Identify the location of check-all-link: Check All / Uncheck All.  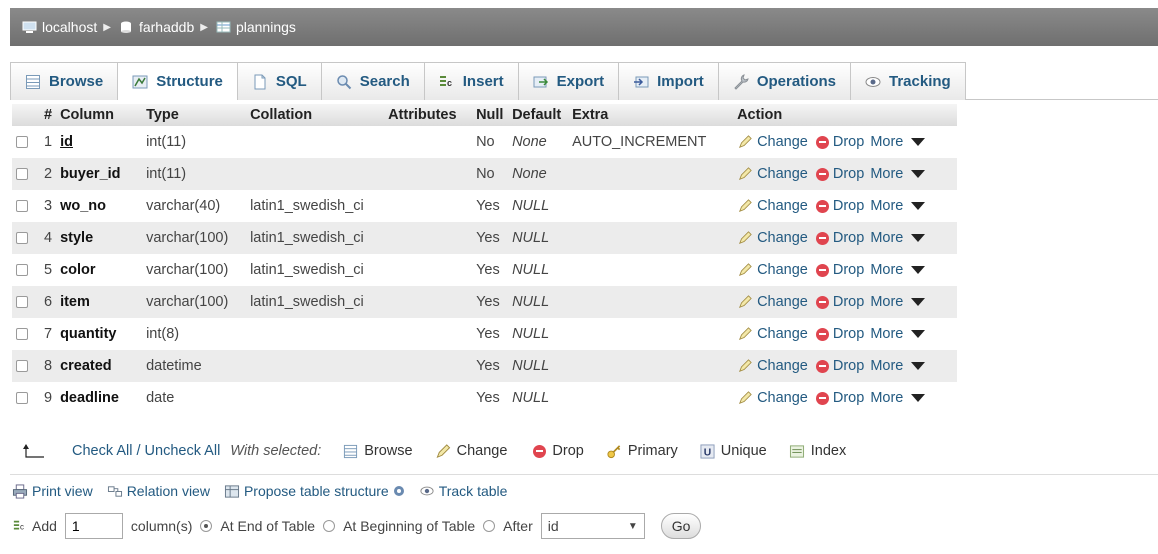
(146, 451).